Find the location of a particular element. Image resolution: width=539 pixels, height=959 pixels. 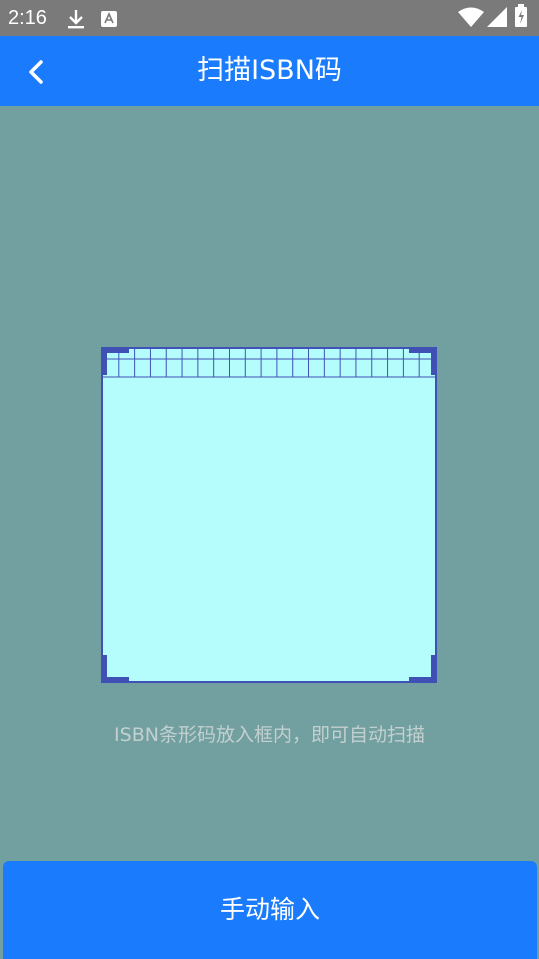

manual-input-button: 手动输入 is located at coordinates (270, 910).